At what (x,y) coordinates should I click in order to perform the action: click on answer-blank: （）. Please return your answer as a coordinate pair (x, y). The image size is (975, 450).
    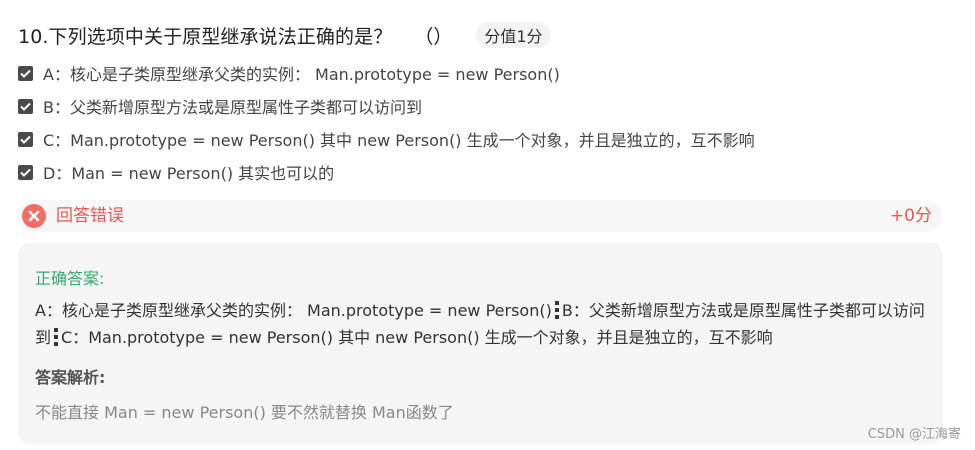
    Looking at the image, I should click on (433, 36).